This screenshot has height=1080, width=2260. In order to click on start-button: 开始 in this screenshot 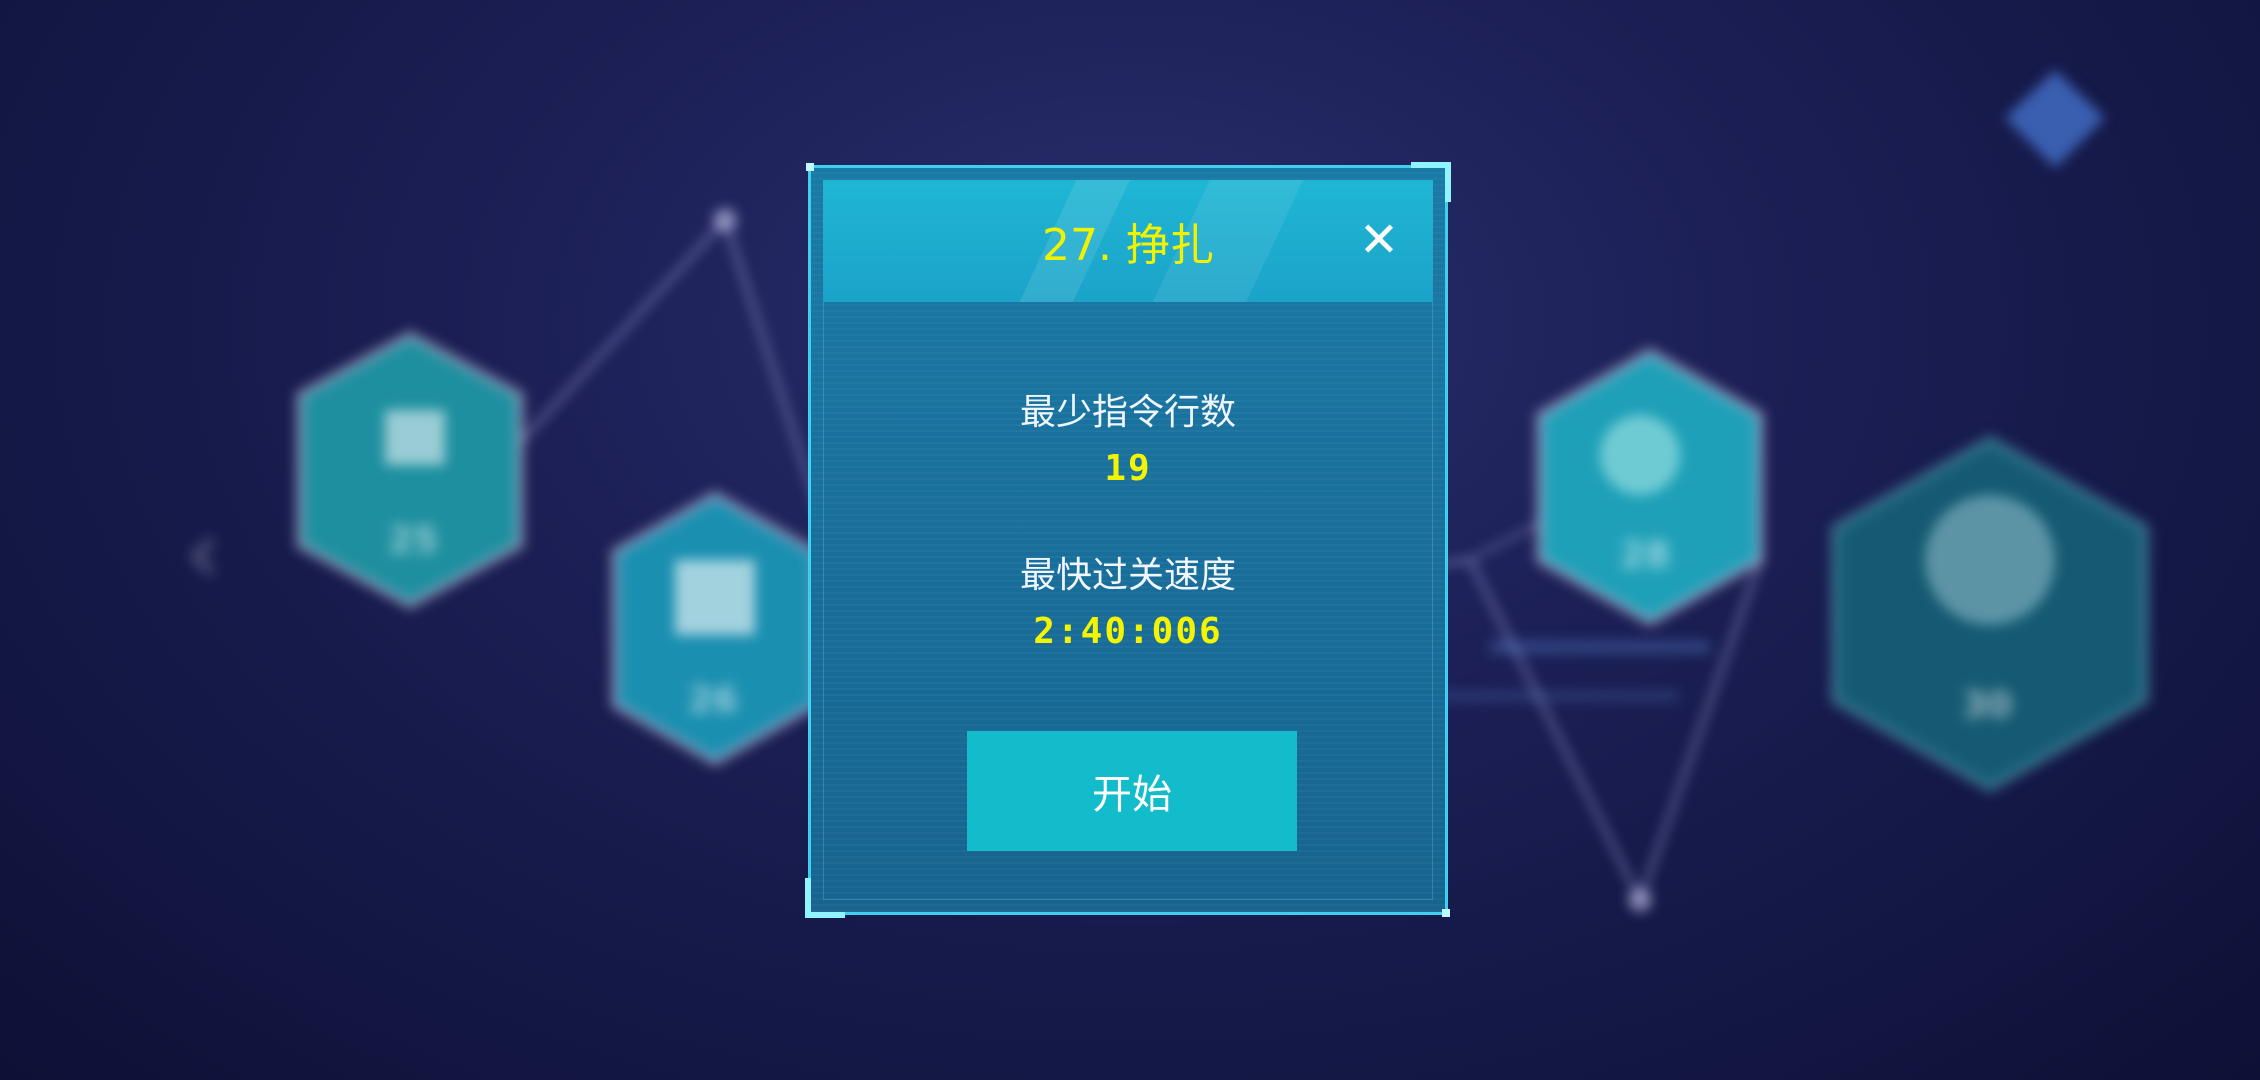, I will do `click(1132, 791)`.